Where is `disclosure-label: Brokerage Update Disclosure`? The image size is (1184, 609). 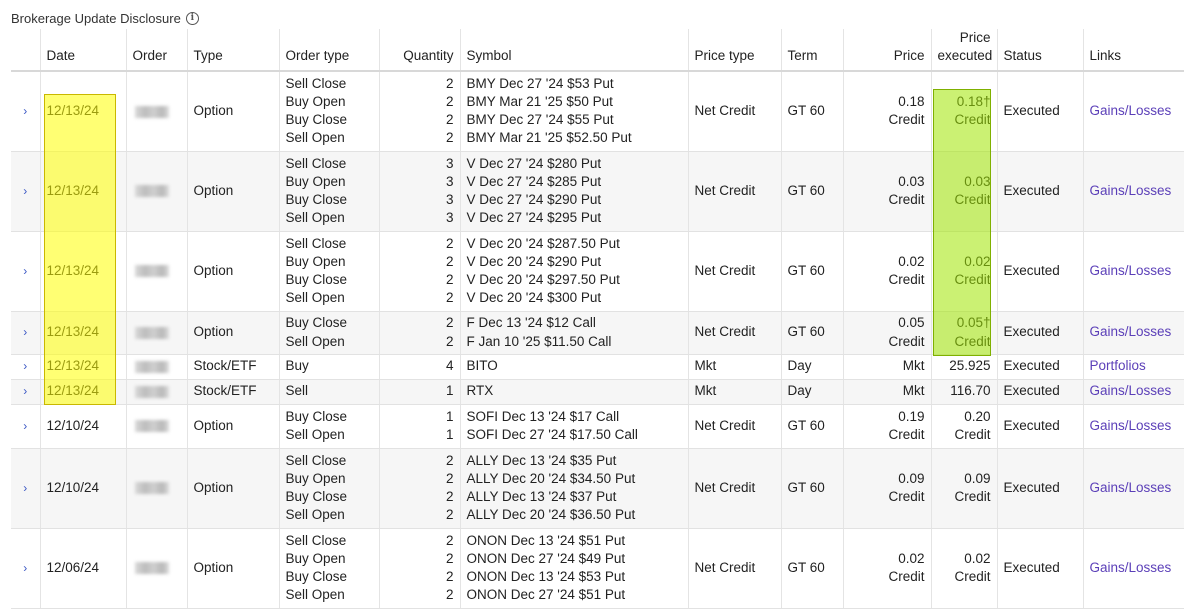 disclosure-label: Brokerage Update Disclosure is located at coordinates (96, 18).